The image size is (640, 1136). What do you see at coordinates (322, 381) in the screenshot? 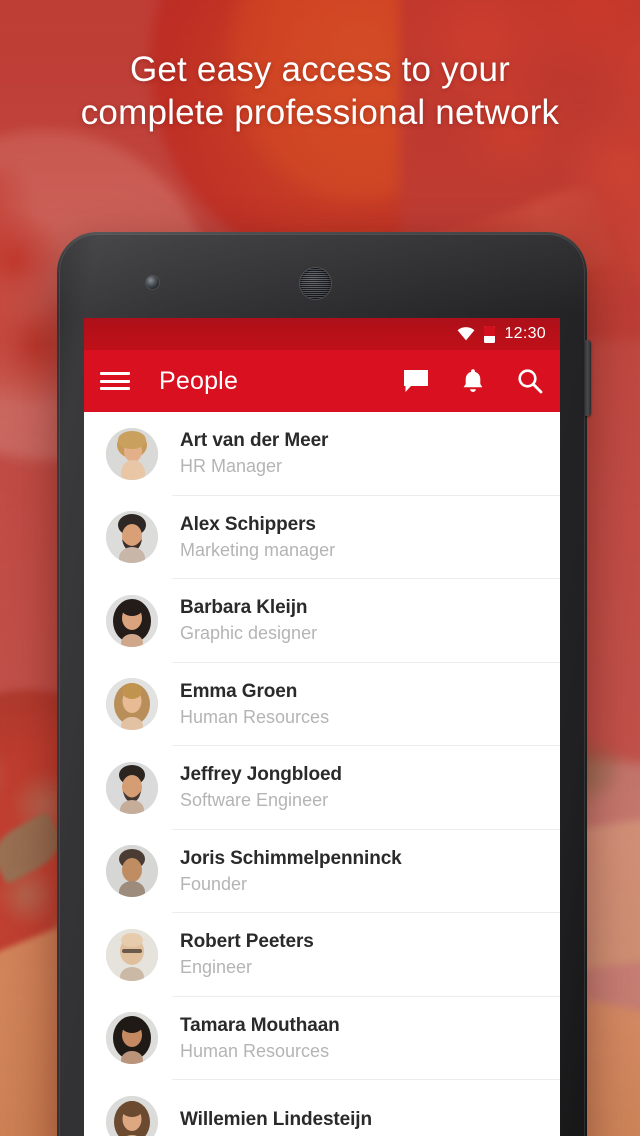
I see `app-bar: People` at bounding box center [322, 381].